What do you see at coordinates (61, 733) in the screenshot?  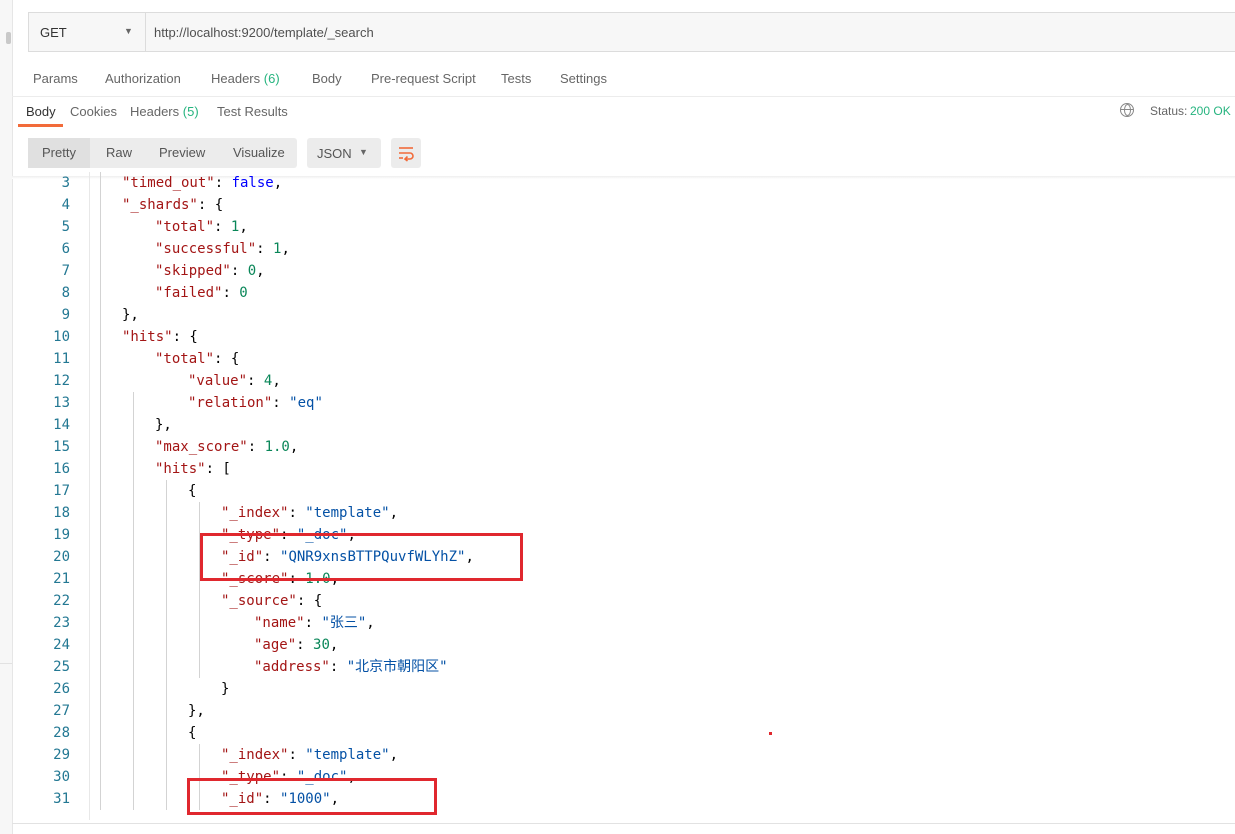 I see `line-number: 28` at bounding box center [61, 733].